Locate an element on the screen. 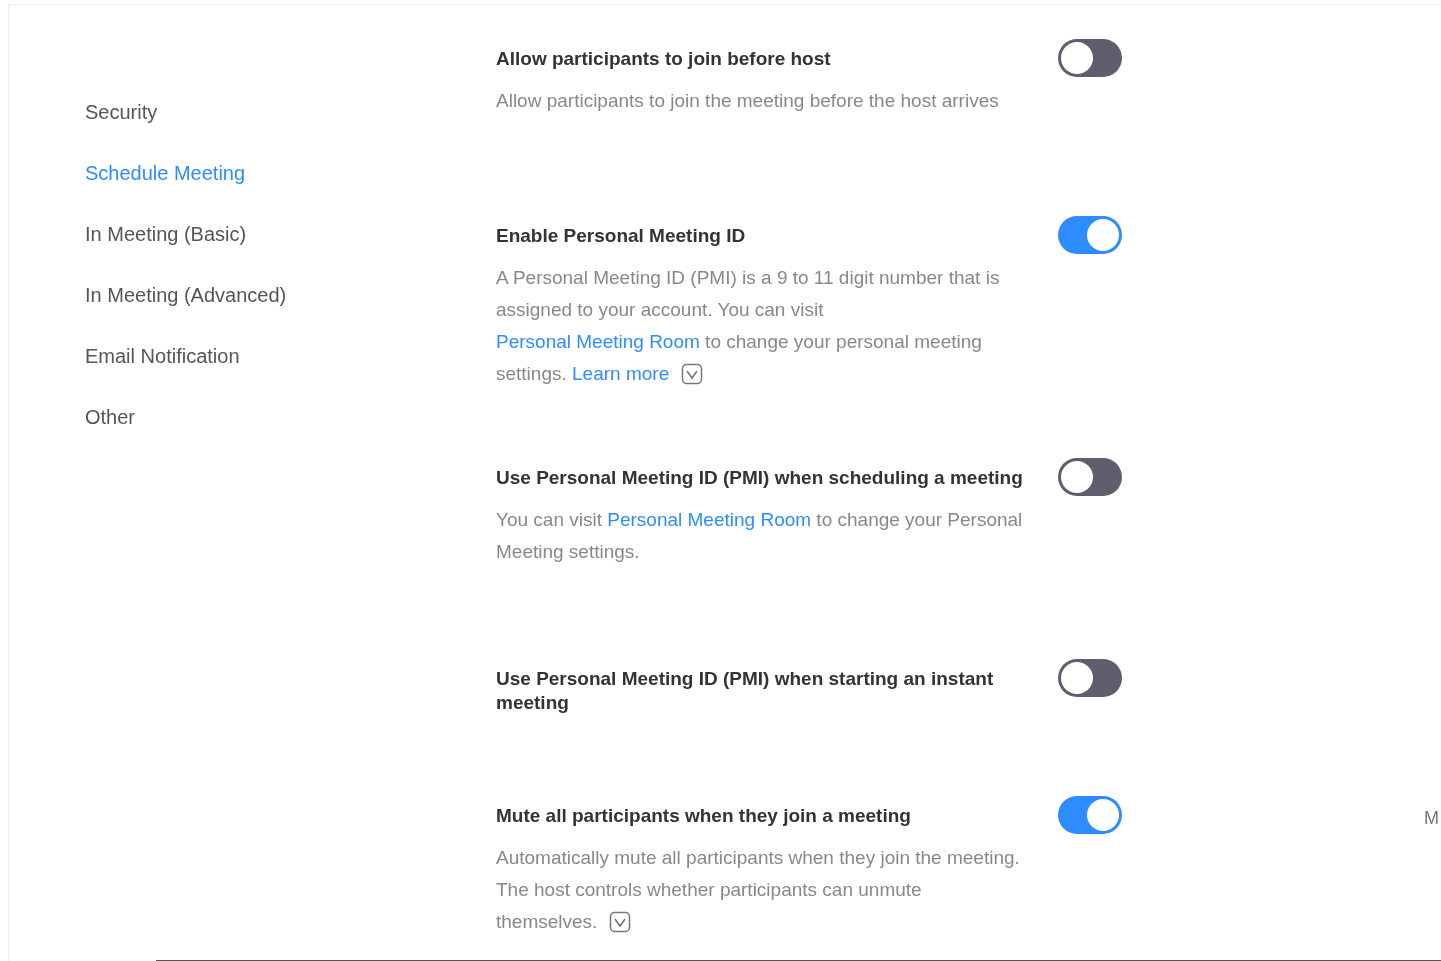 The image size is (1441, 961). sidebar-item: Security is located at coordinates (290, 131).